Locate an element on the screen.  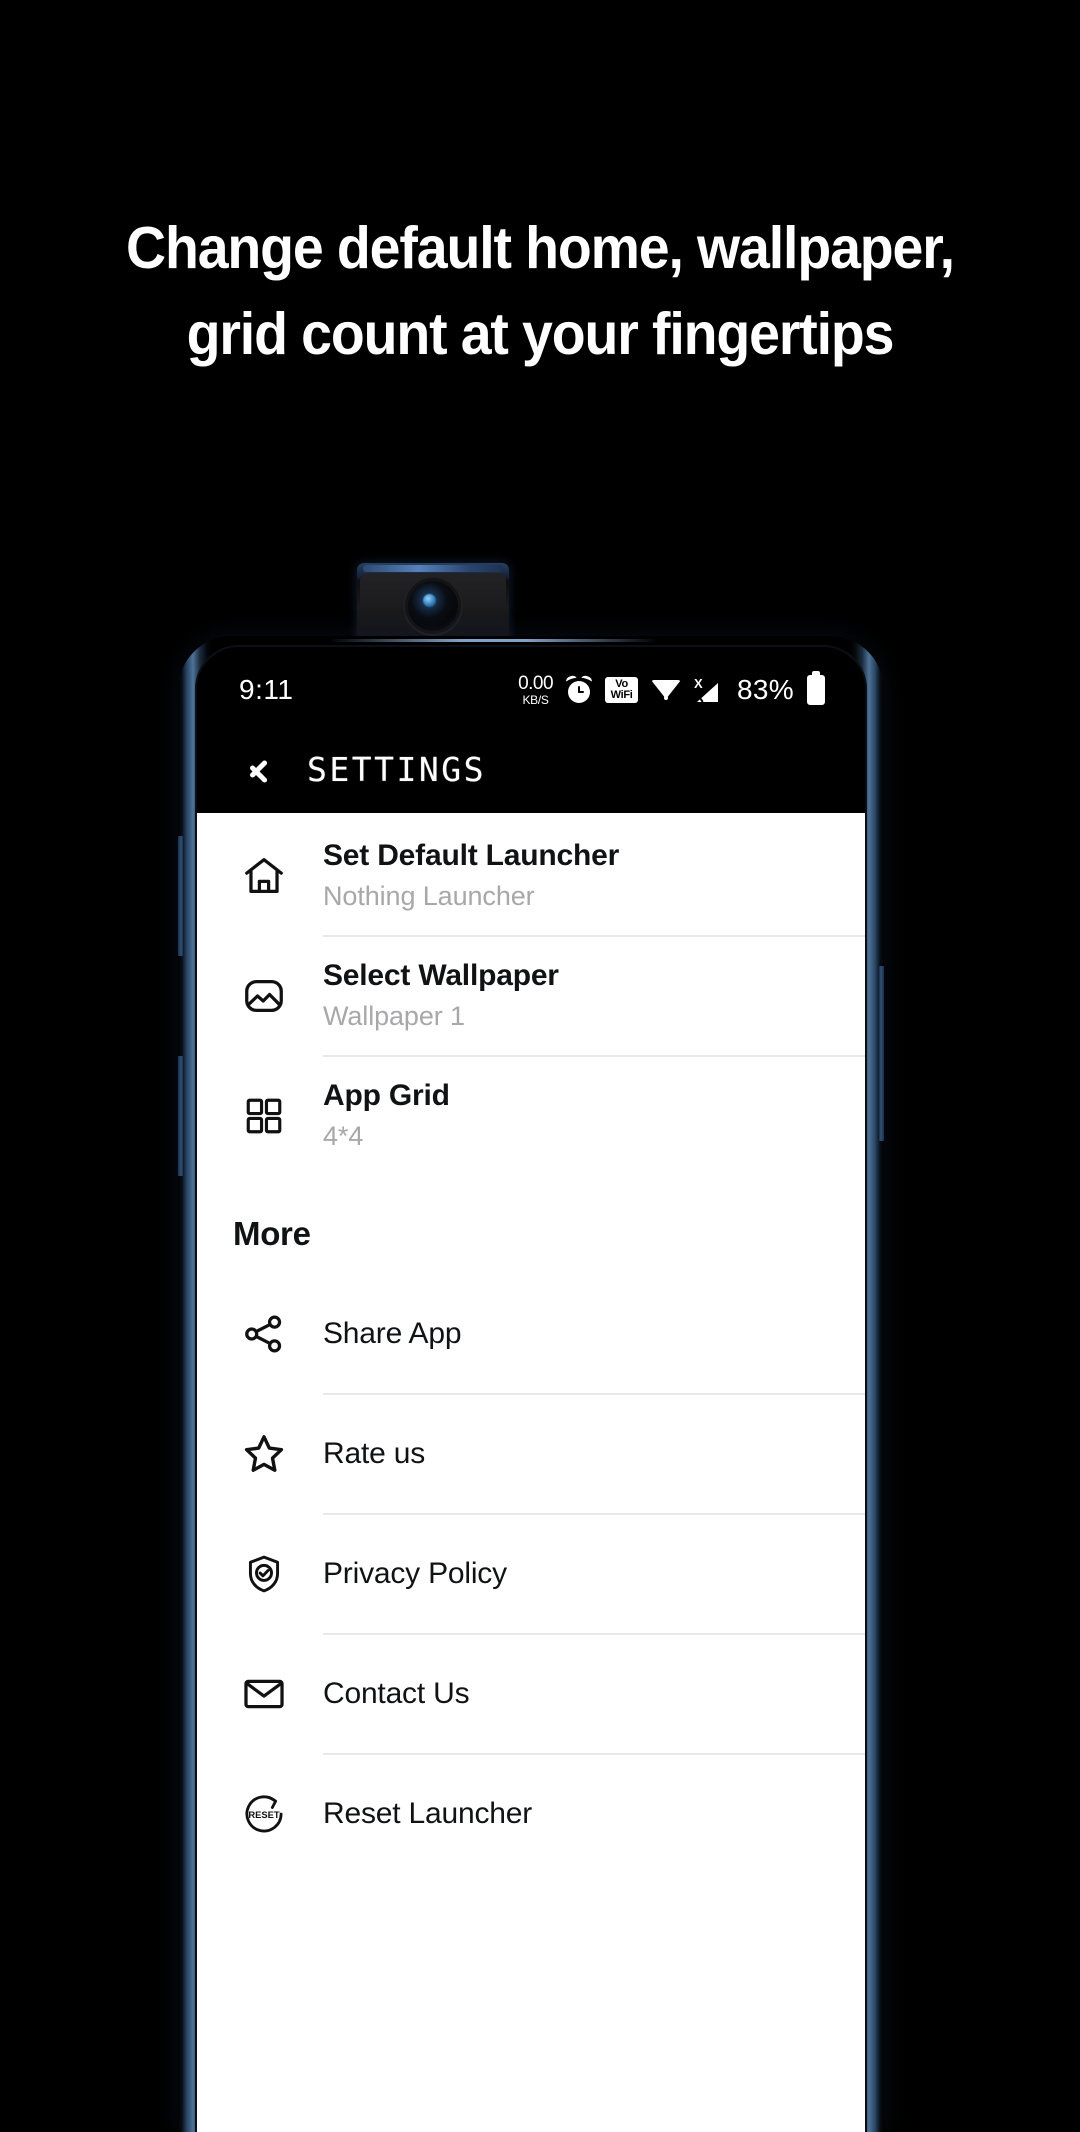
settings-row-subtitle: Wallpaper 1 is located at coordinates (394, 1015).